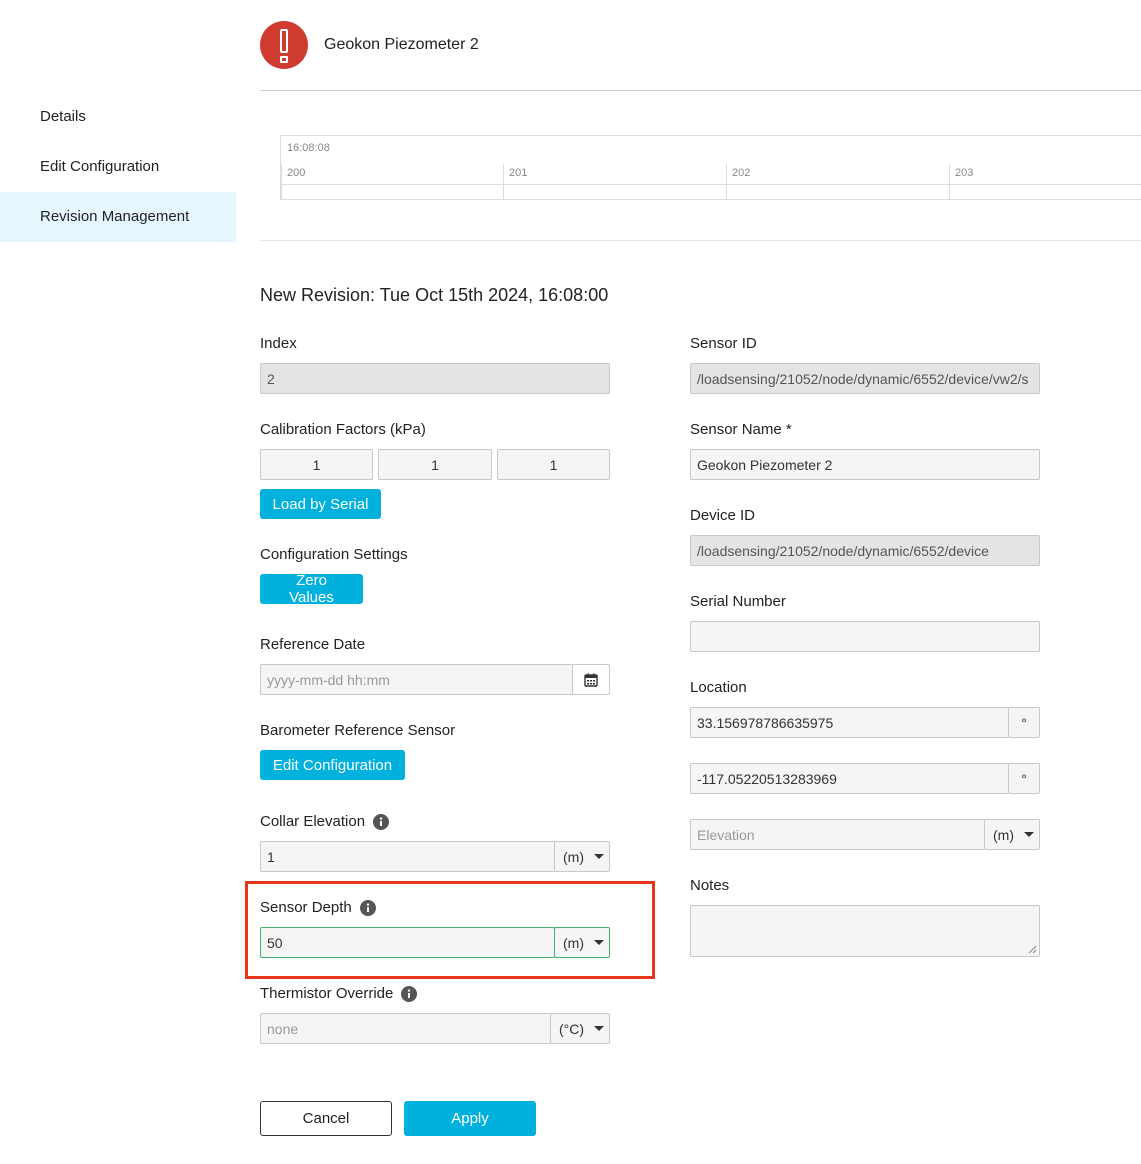  What do you see at coordinates (470, 1118) in the screenshot?
I see `apply-button: Apply` at bounding box center [470, 1118].